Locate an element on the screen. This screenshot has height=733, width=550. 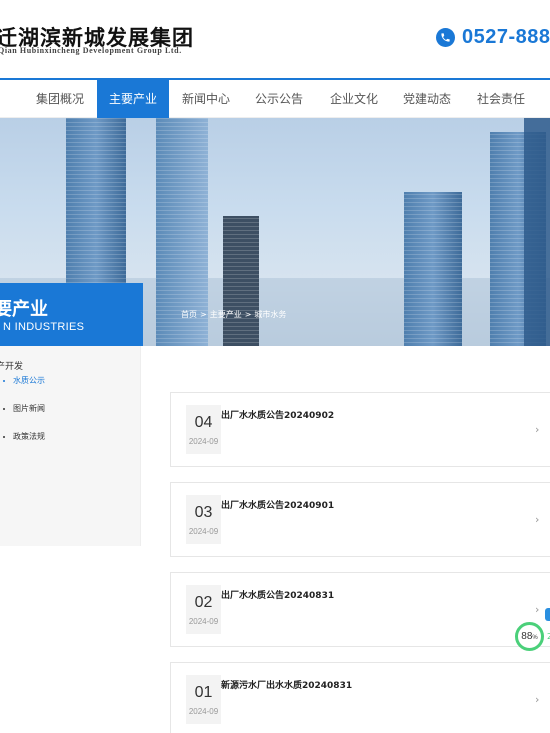
section-subtitle: N INDUSTRIES is located at coordinates (44, 327).